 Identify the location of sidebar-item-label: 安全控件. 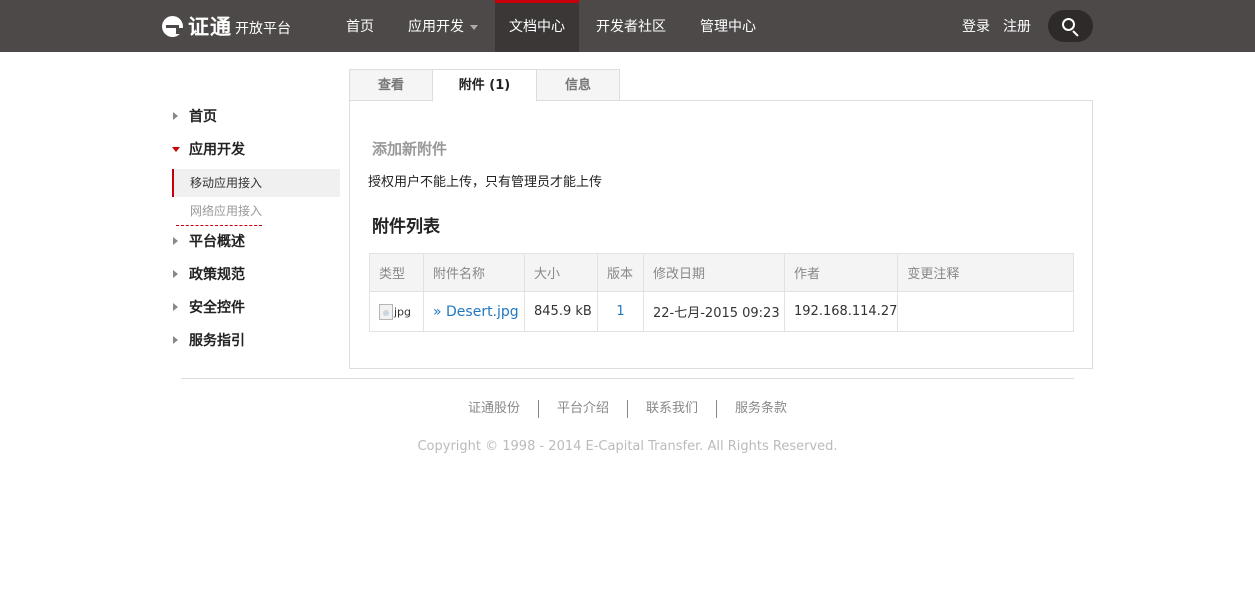
(217, 308).